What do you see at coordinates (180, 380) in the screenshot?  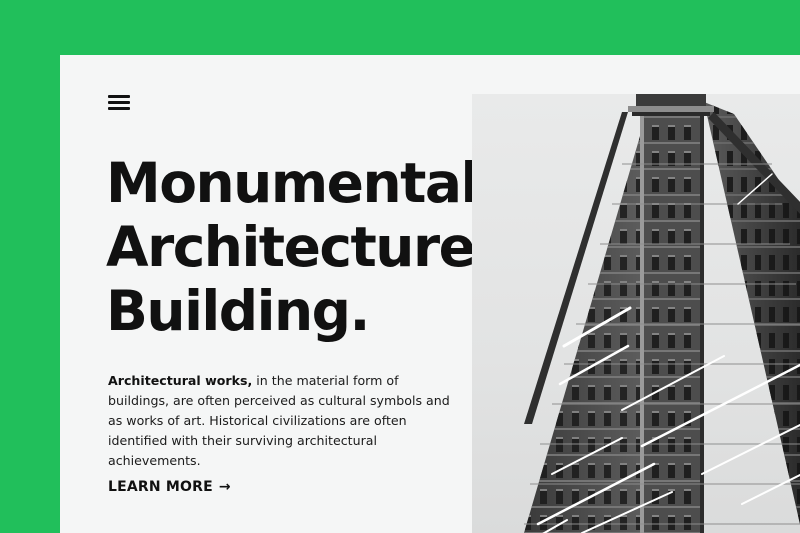 I see `description-lead: Architectural works,` at bounding box center [180, 380].